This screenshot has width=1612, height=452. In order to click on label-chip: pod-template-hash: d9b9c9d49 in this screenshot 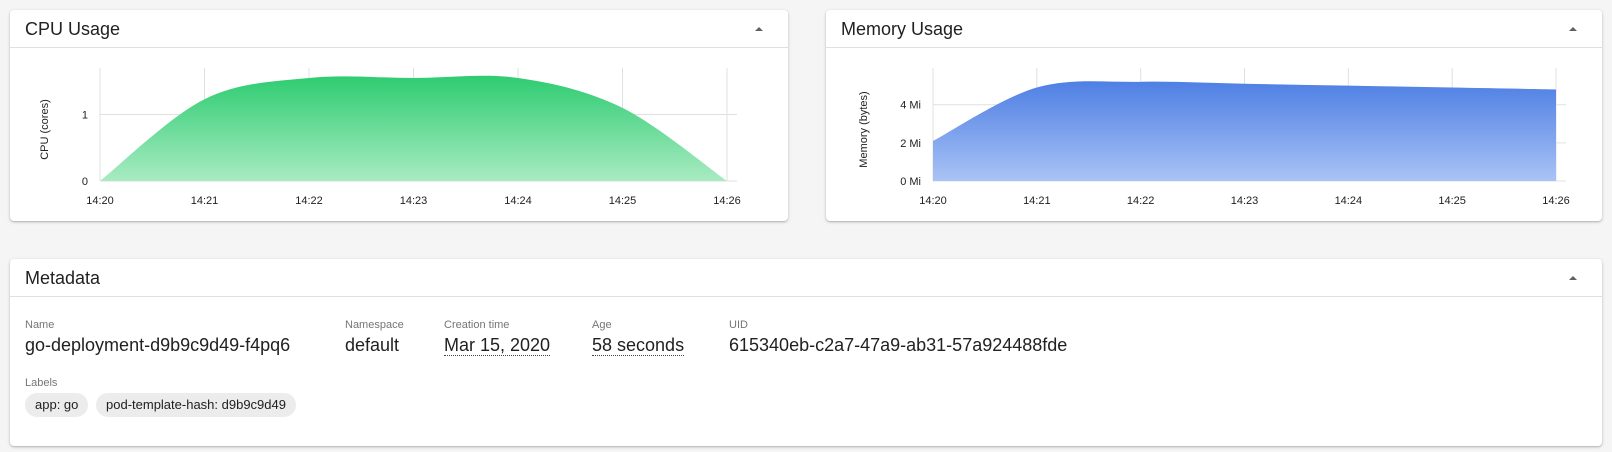, I will do `click(196, 405)`.